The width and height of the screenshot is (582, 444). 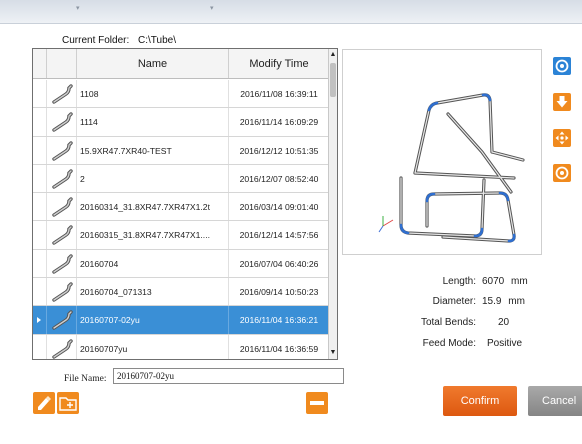 I want to click on view-reset-button, so click(x=562, y=66).